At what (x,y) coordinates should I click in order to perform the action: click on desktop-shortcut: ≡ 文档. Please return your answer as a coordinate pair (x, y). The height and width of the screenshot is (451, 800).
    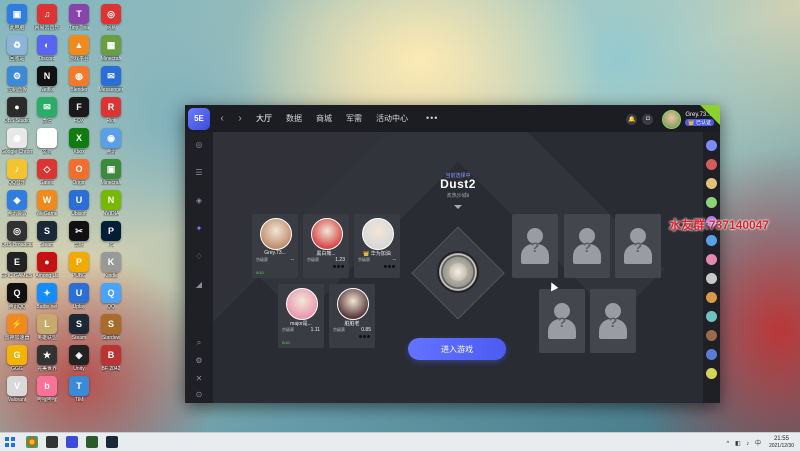
    Looking at the image, I should click on (47, 141).